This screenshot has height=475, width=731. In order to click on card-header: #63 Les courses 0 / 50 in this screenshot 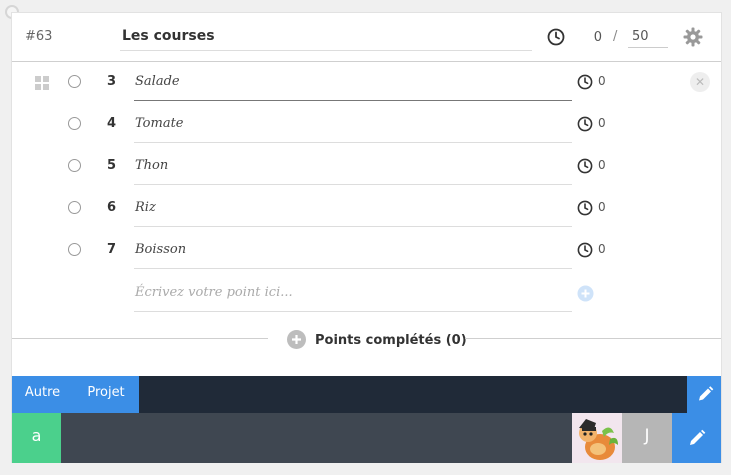, I will do `click(366, 37)`.